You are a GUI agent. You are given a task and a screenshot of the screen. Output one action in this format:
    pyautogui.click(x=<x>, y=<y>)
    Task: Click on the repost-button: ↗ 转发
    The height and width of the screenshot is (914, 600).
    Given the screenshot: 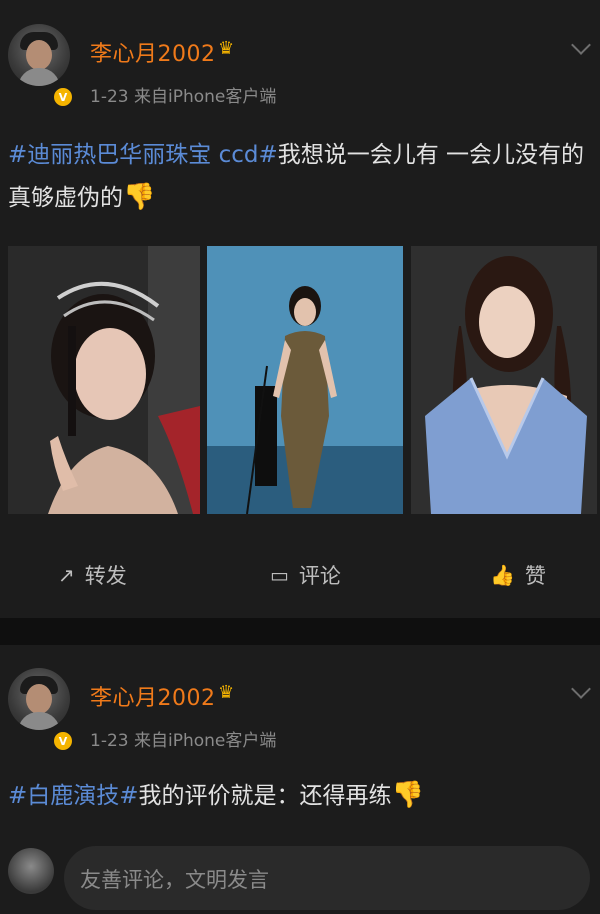 What is the action you would take?
    pyautogui.click(x=92, y=575)
    